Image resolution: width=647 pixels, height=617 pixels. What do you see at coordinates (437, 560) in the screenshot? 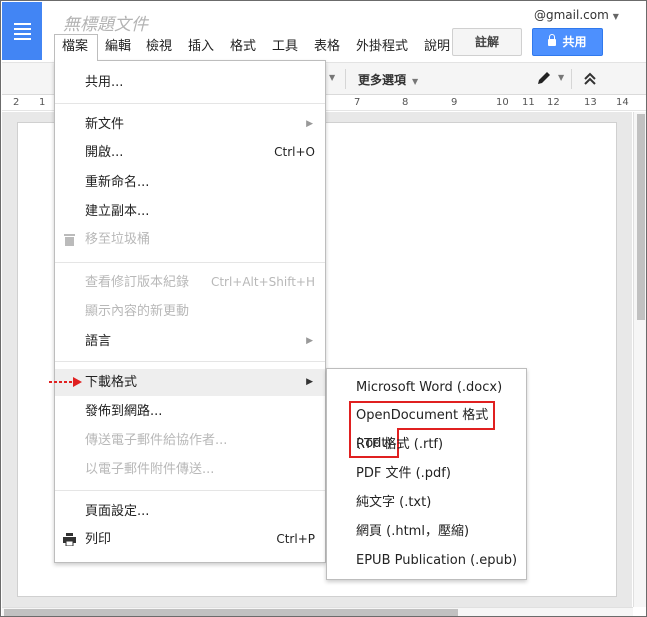
I see `submenu-item-label: EPUB Publication (.epub)` at bounding box center [437, 560].